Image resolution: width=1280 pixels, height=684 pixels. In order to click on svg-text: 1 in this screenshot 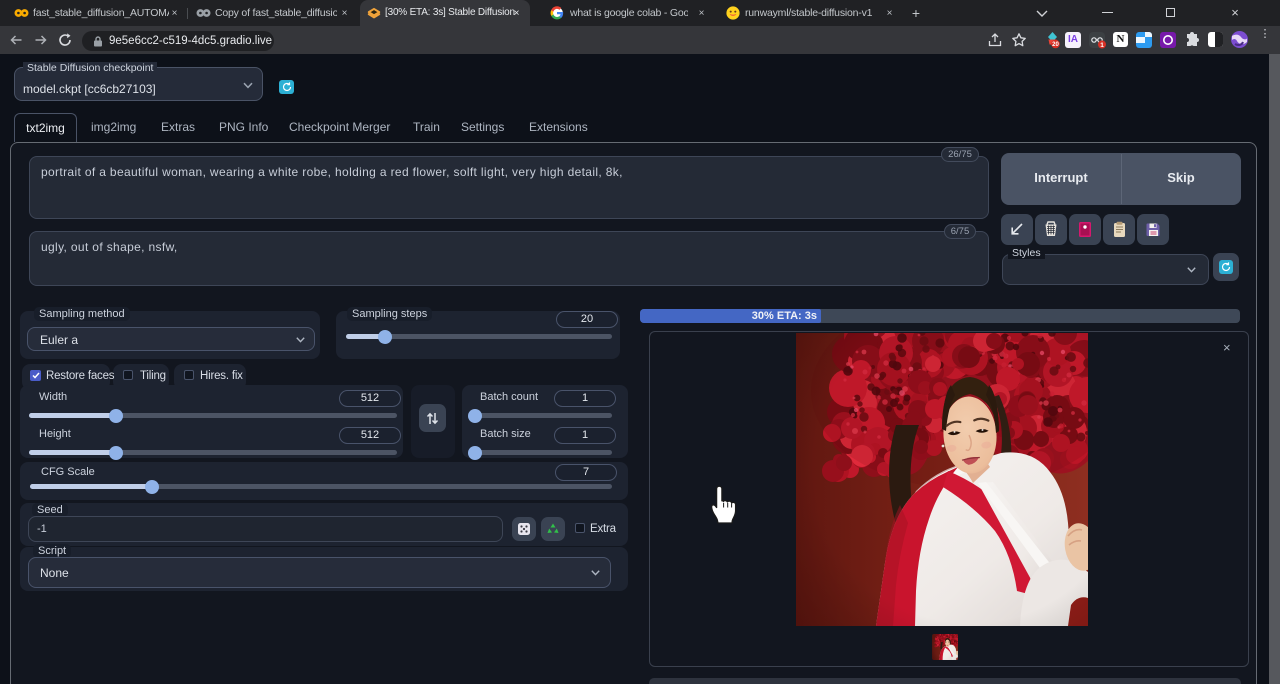, I will do `click(1102, 45)`.